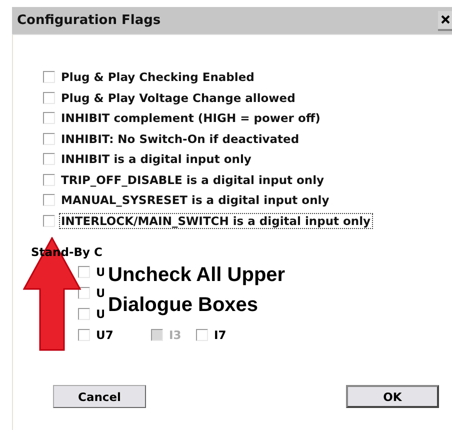  Describe the element at coordinates (104, 335) in the screenshot. I see `checkbox-label: U7` at that location.